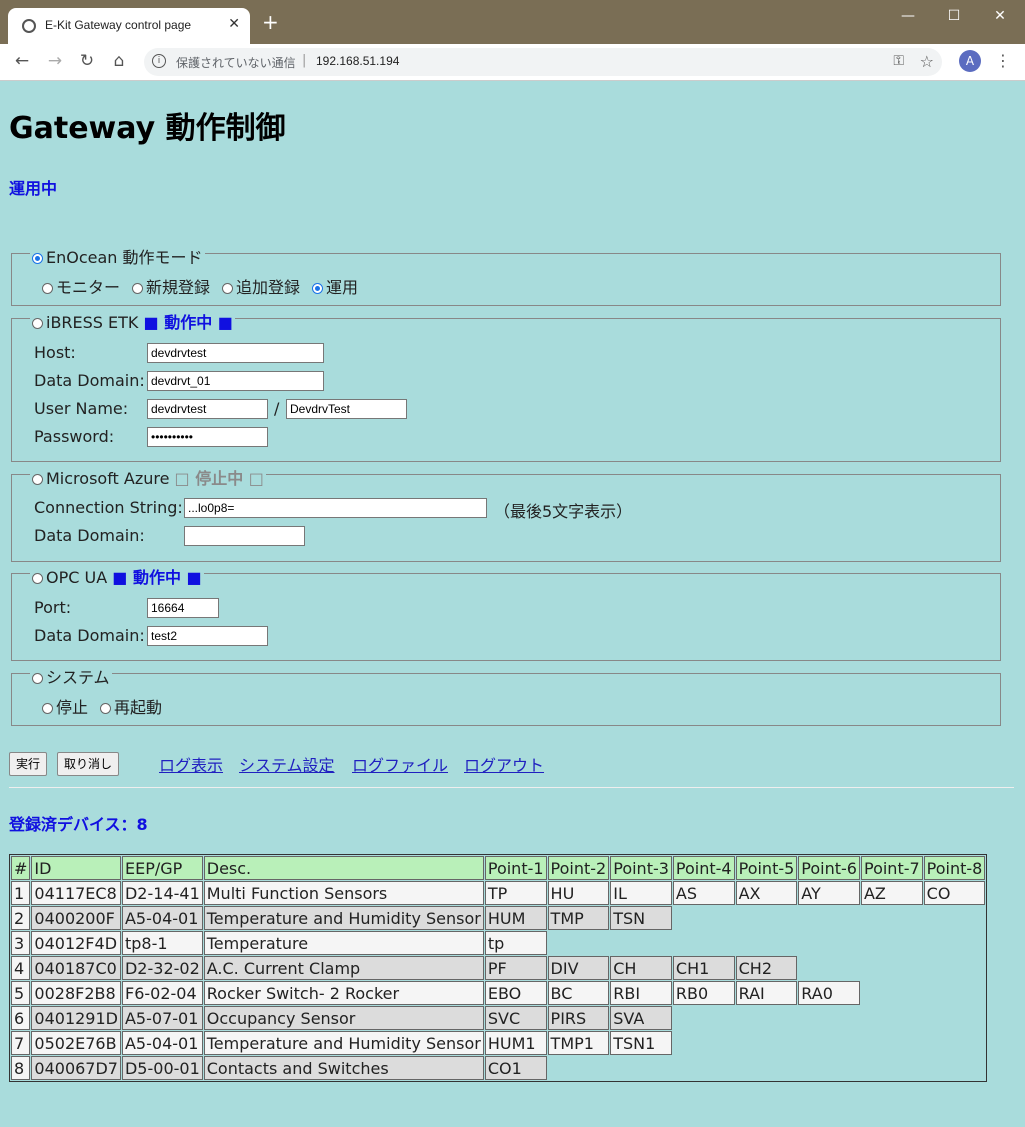 The height and width of the screenshot is (1127, 1025). I want to click on more-menu-icon: ⋮, so click(1003, 60).